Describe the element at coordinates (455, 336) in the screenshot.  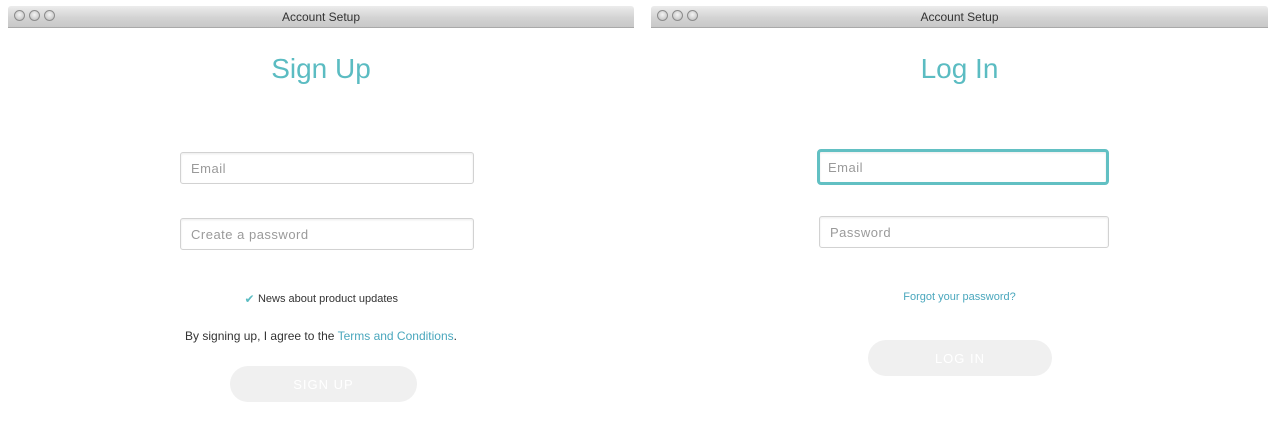
I see `terms-suffix: .` at that location.